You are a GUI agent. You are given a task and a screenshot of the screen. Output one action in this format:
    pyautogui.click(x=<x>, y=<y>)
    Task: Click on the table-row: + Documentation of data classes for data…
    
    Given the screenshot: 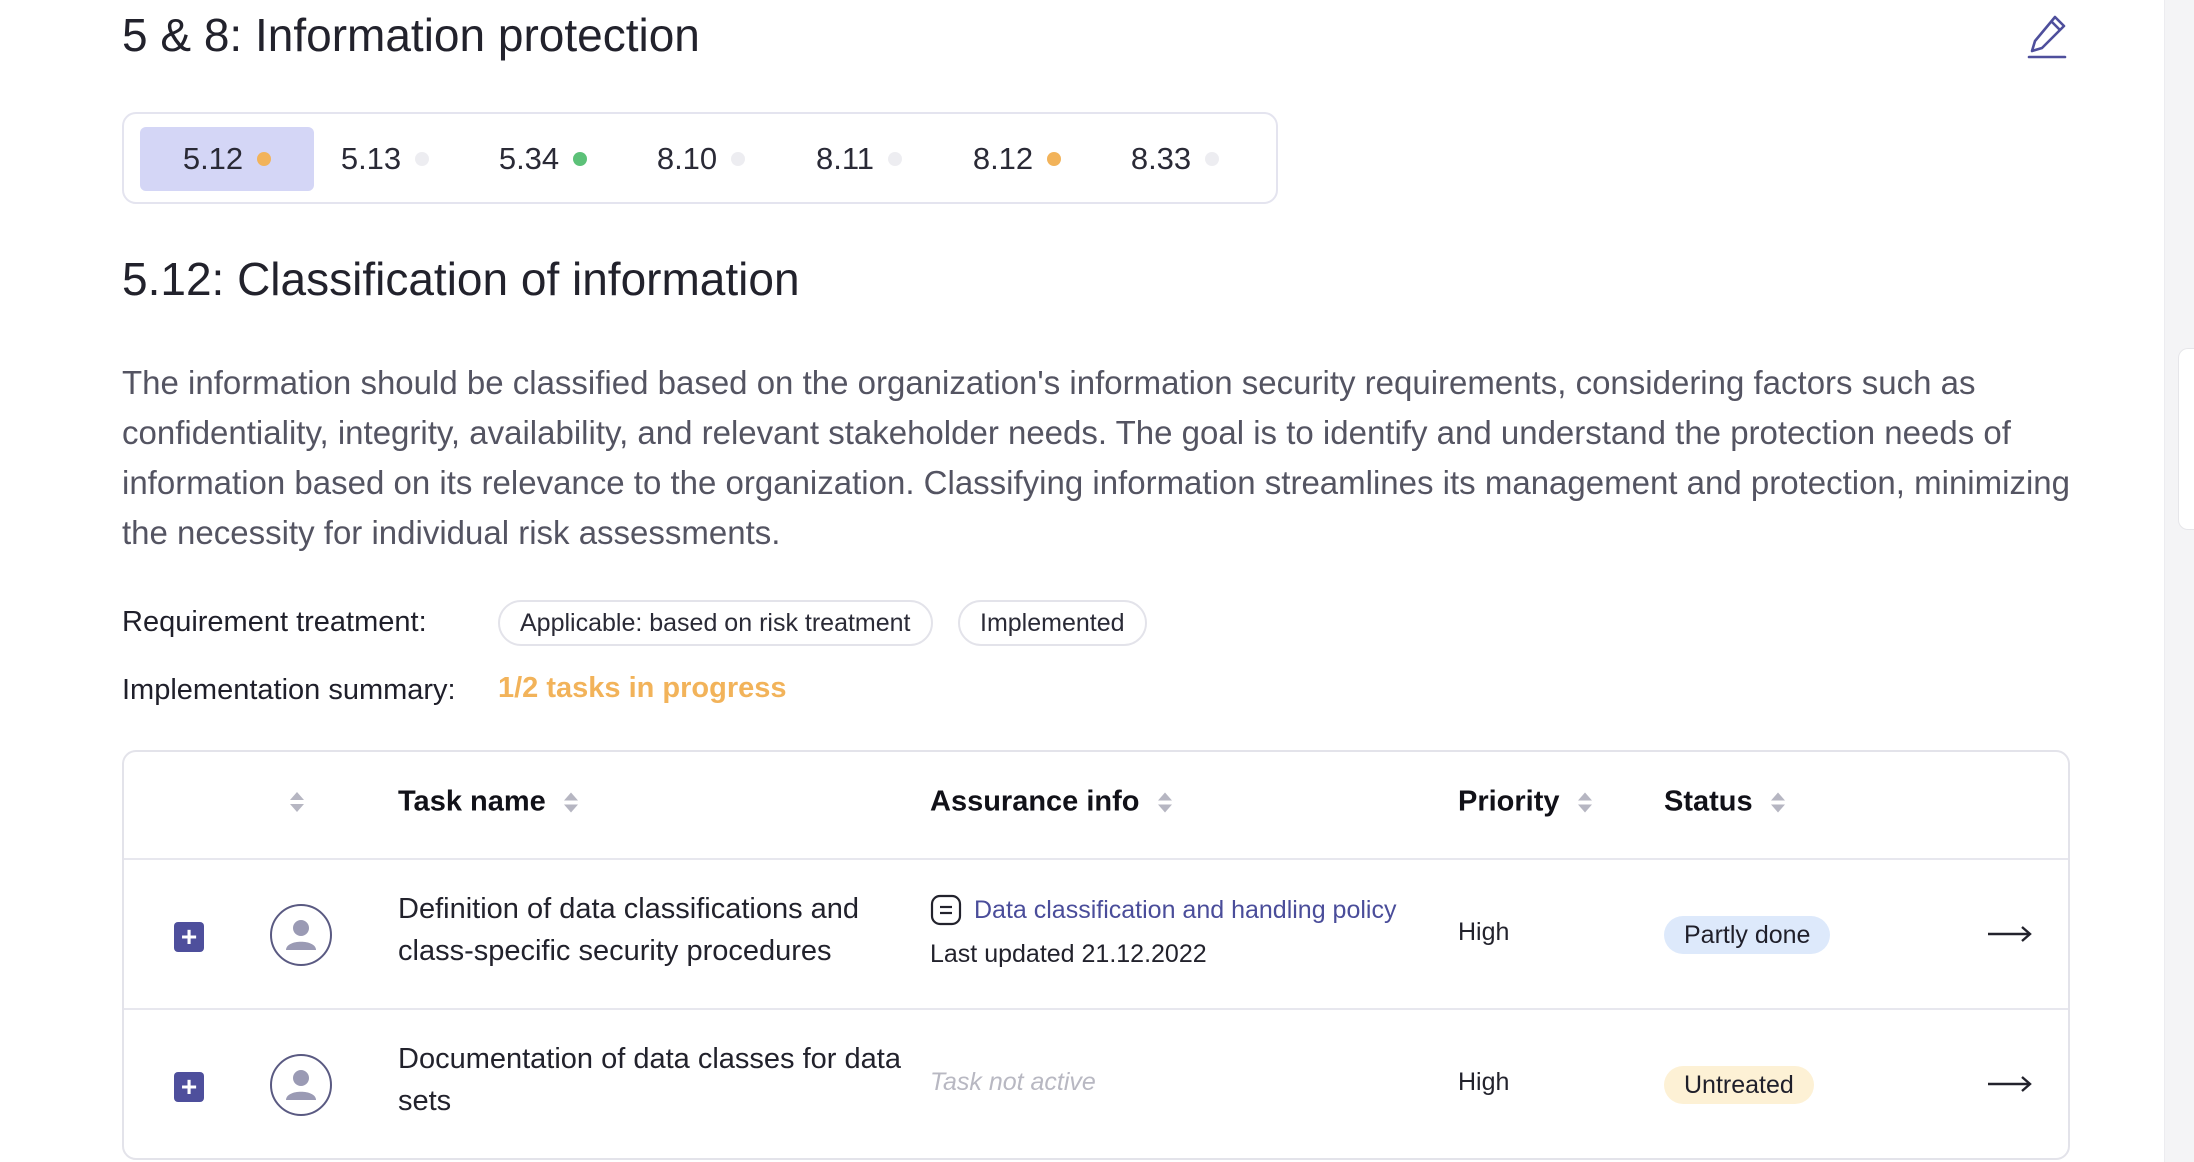 What is the action you would take?
    pyautogui.click(x=1096, y=1084)
    